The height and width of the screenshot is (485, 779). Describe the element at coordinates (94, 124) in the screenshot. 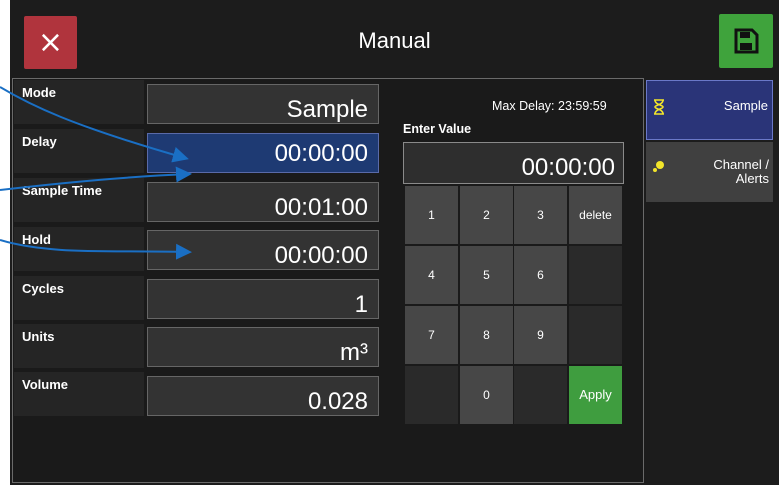

I see `arrow-to-delay` at that location.